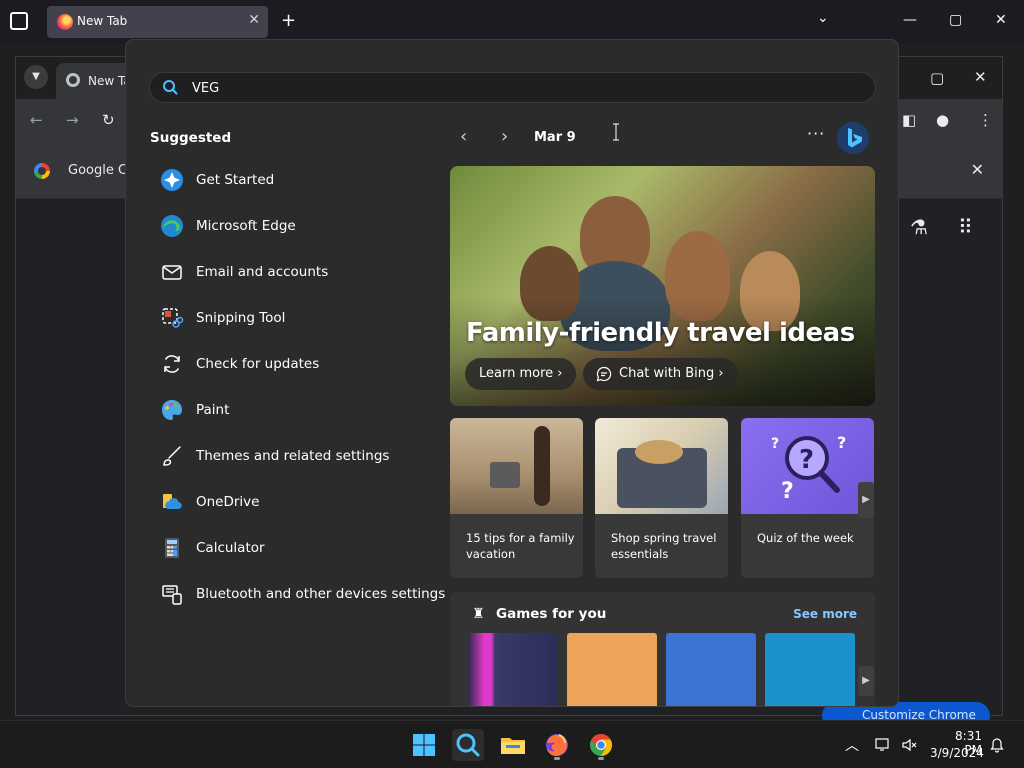 This screenshot has height=768, width=1024. What do you see at coordinates (228, 502) in the screenshot?
I see `suggested-item-label: OneDrive` at bounding box center [228, 502].